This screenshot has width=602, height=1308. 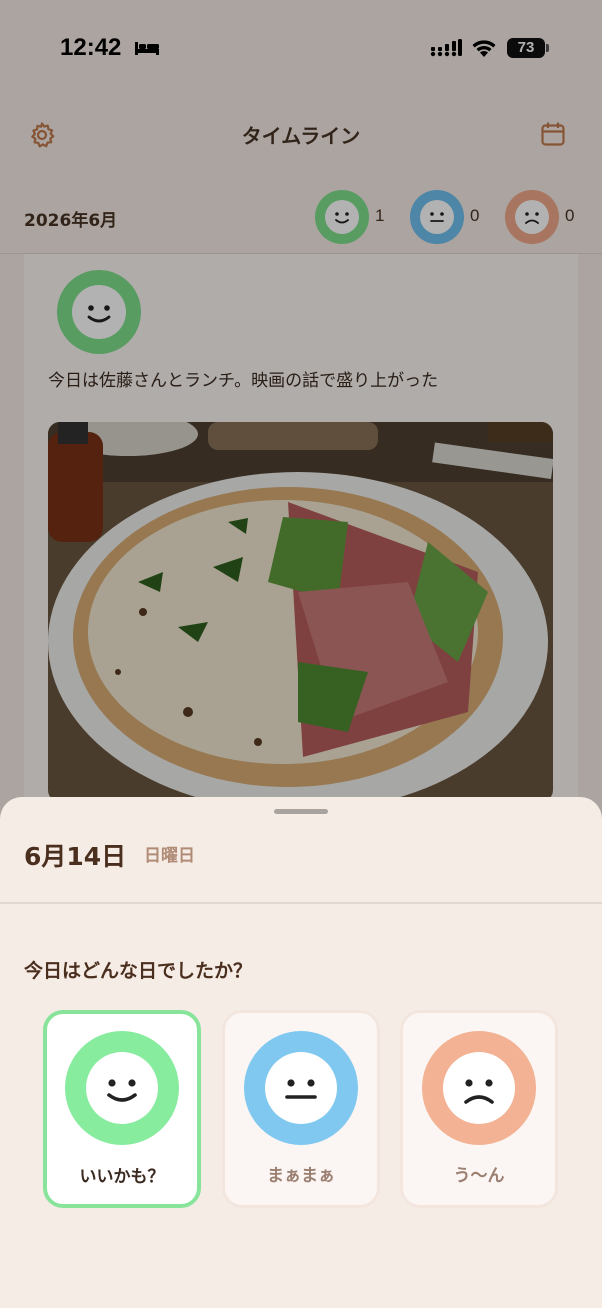 What do you see at coordinates (169, 856) in the screenshot?
I see `sheet-weekday: 日曜日` at bounding box center [169, 856].